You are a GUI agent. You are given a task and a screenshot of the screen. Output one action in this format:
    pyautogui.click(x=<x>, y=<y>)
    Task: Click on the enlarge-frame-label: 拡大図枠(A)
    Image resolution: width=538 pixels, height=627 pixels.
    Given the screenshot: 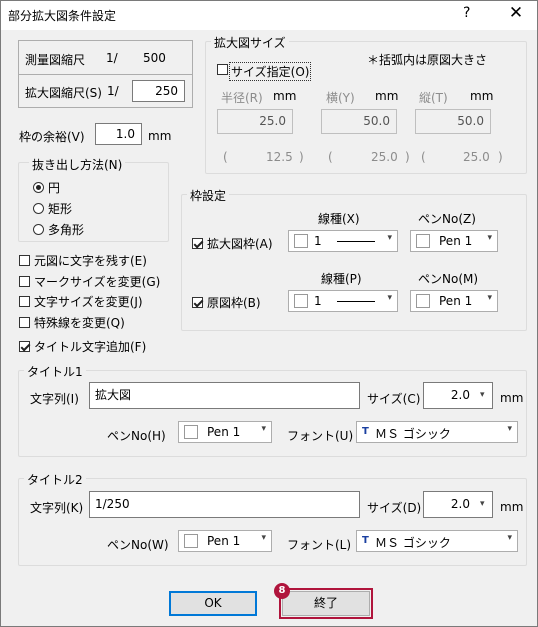 What is the action you would take?
    pyautogui.click(x=240, y=243)
    